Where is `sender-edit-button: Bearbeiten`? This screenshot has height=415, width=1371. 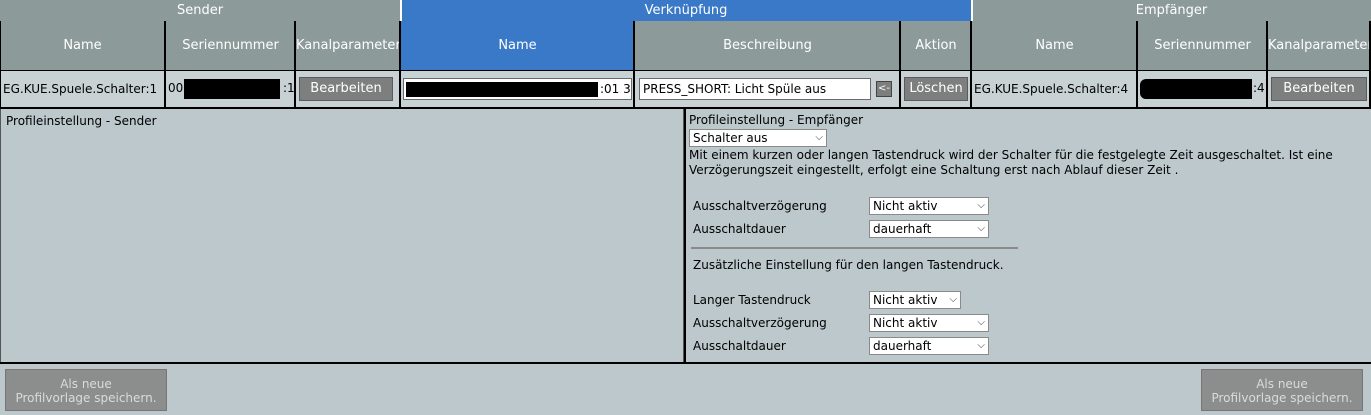 sender-edit-button: Bearbeiten is located at coordinates (346, 89).